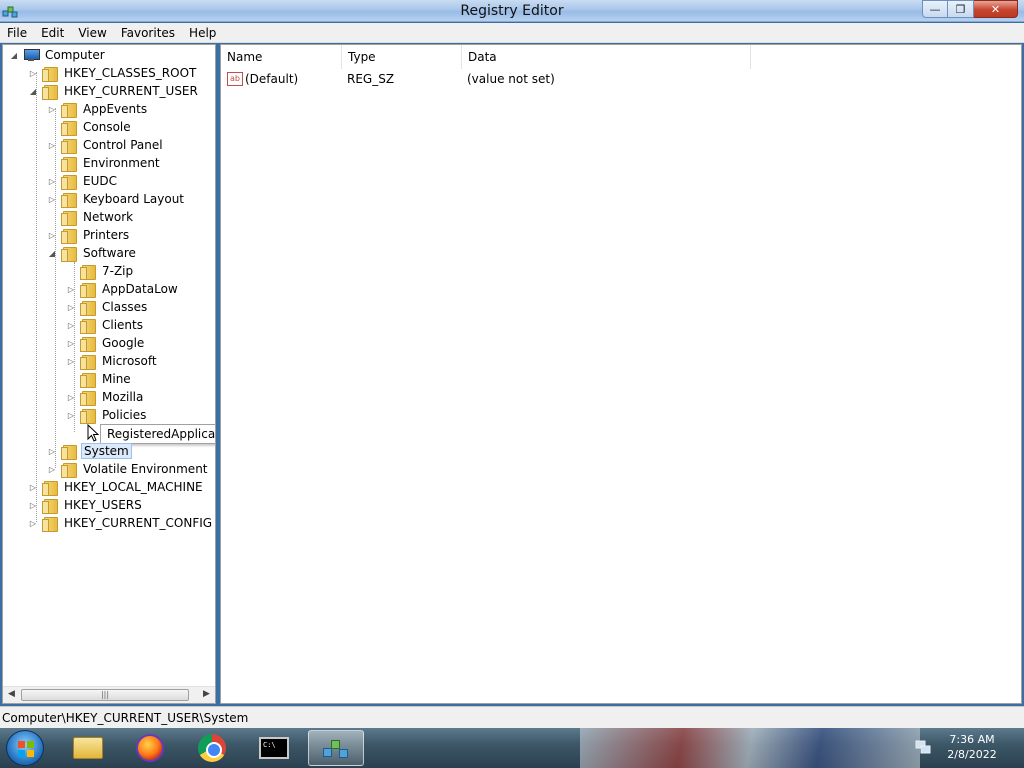 The image size is (1024, 768). Describe the element at coordinates (150, 748) in the screenshot. I see `taskbar-firefox-button` at that location.